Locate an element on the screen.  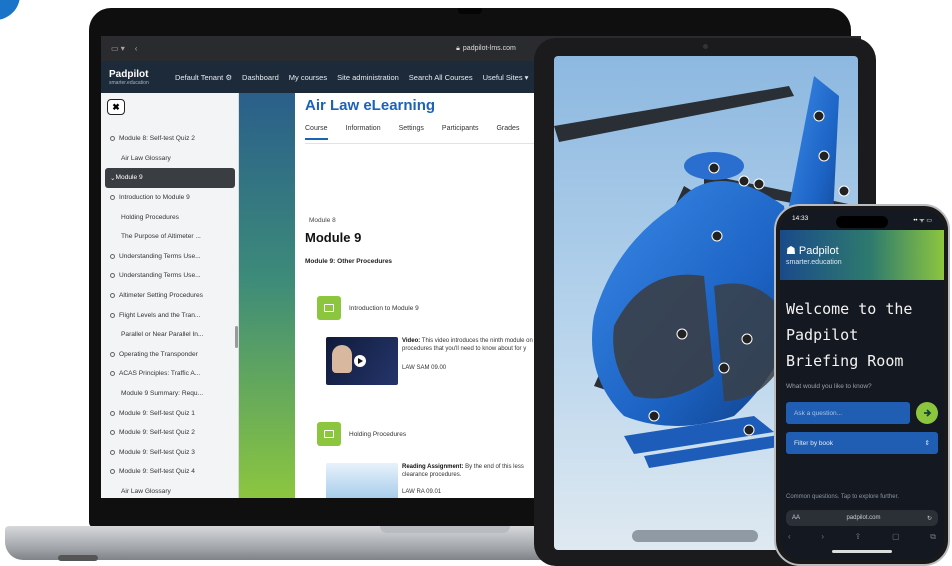
phone-brand-tagline: smarter.education is located at coordinates (814, 262).